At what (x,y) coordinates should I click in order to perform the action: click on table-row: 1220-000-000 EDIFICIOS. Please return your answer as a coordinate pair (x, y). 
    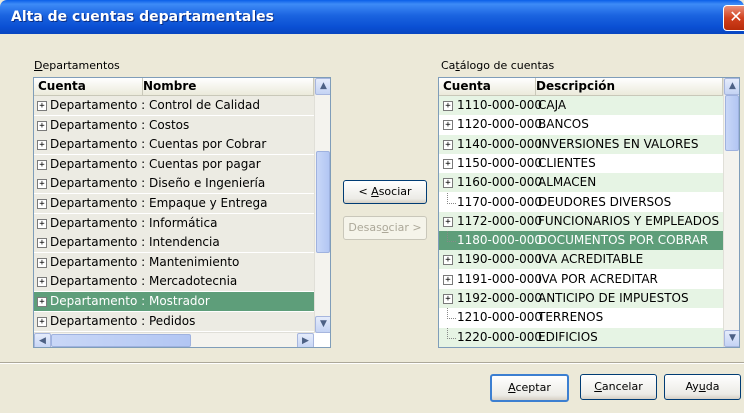
    Looking at the image, I should click on (581, 337).